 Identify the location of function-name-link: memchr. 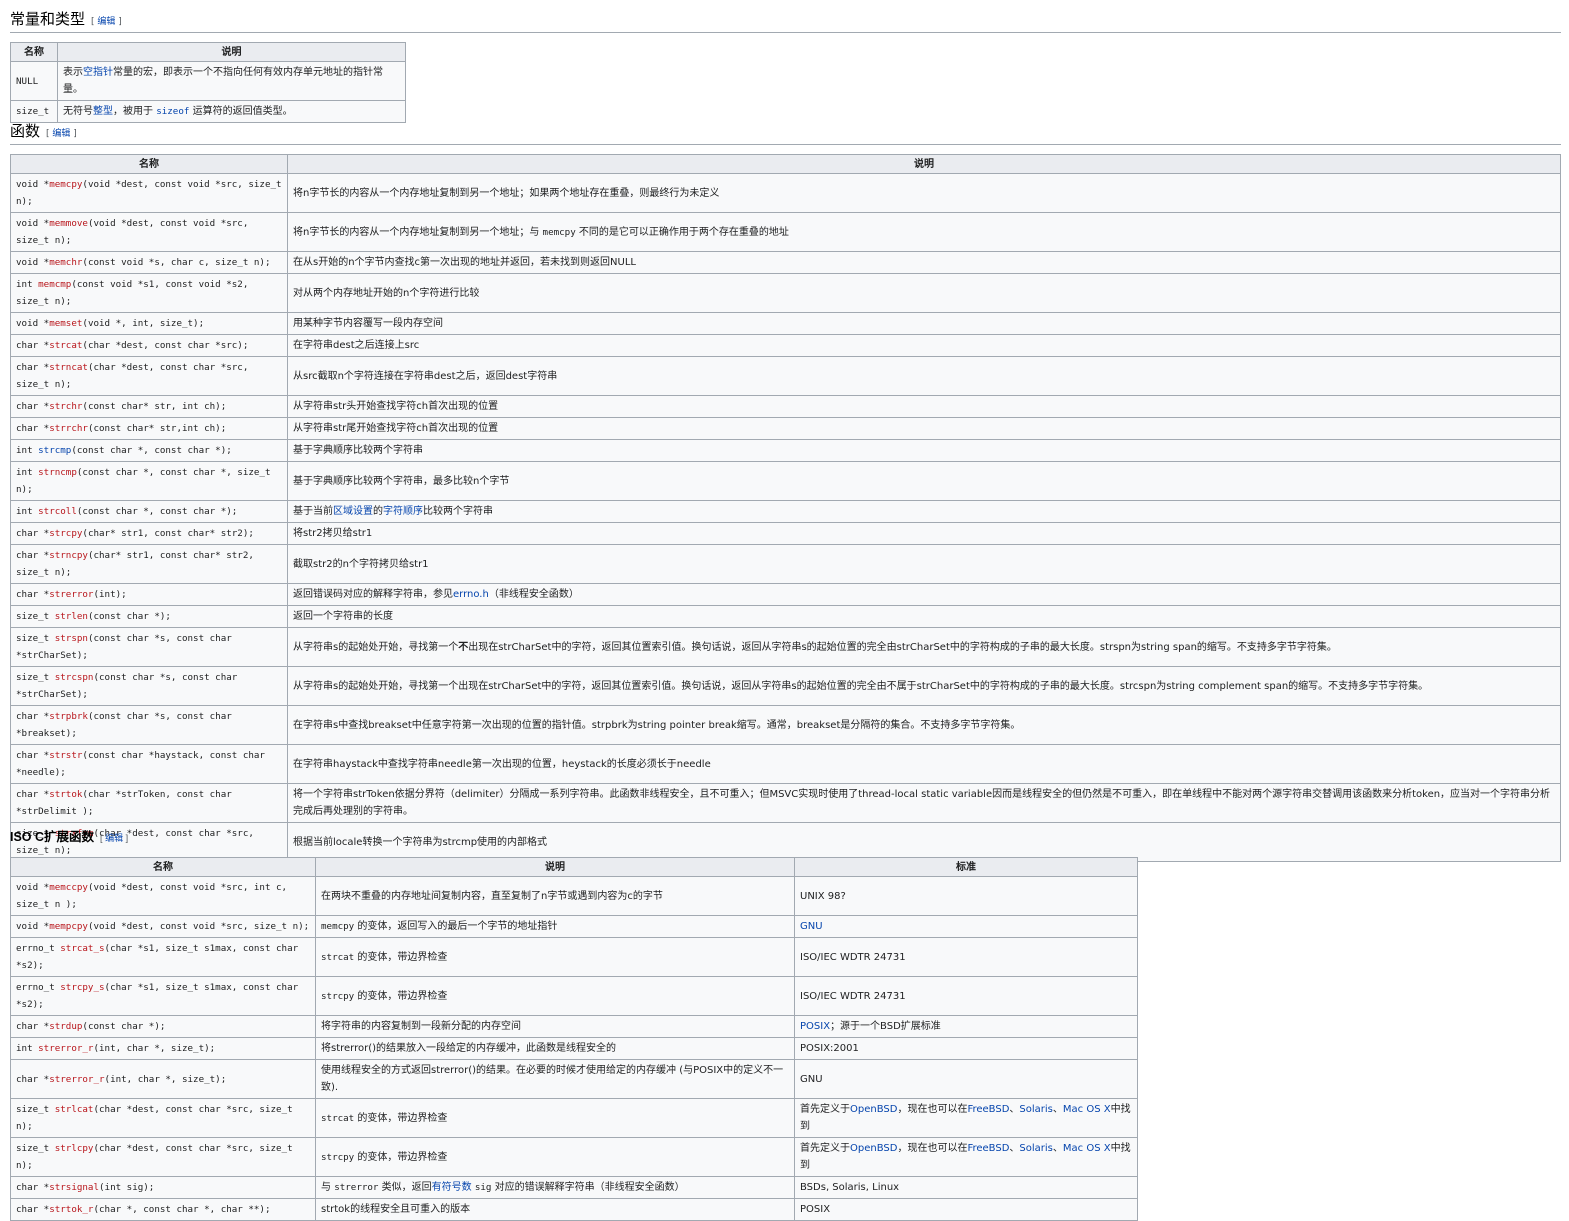
(65, 262).